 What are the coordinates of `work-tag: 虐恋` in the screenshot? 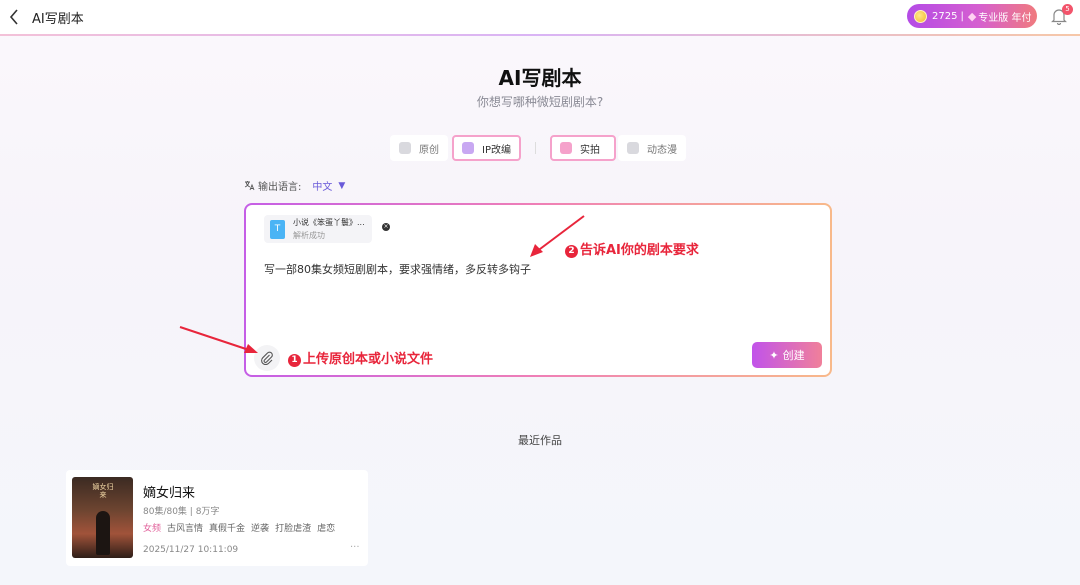 It's located at (326, 529).